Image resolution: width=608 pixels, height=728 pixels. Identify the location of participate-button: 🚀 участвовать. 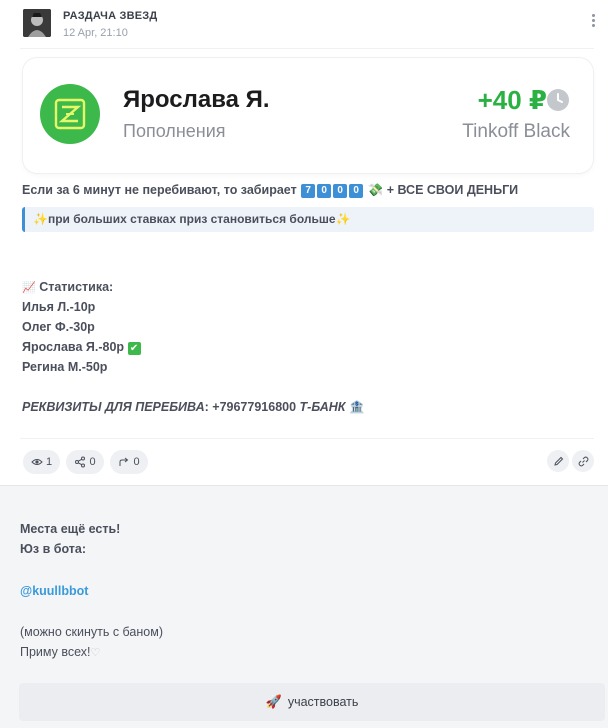
(312, 702).